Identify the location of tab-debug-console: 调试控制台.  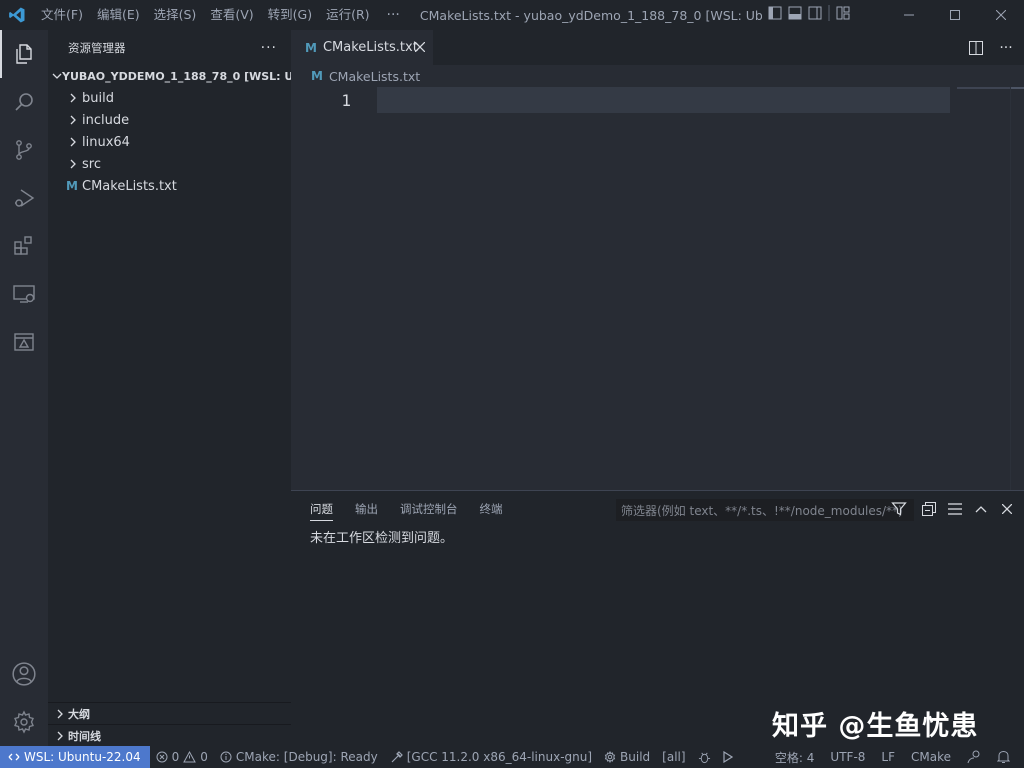
(429, 509).